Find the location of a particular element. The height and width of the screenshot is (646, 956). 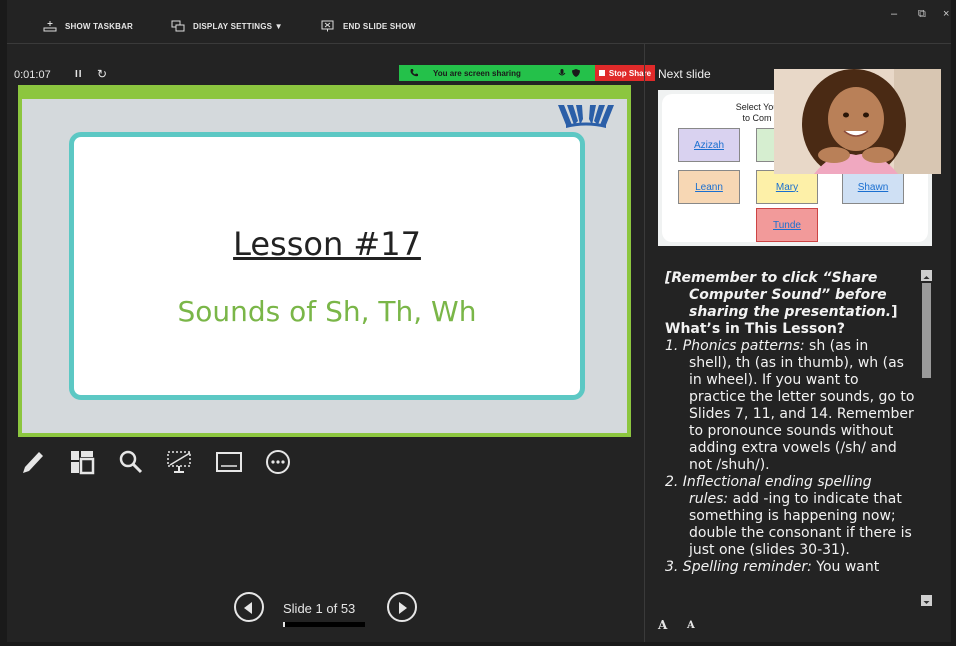

participant-photo is located at coordinates (857, 121).